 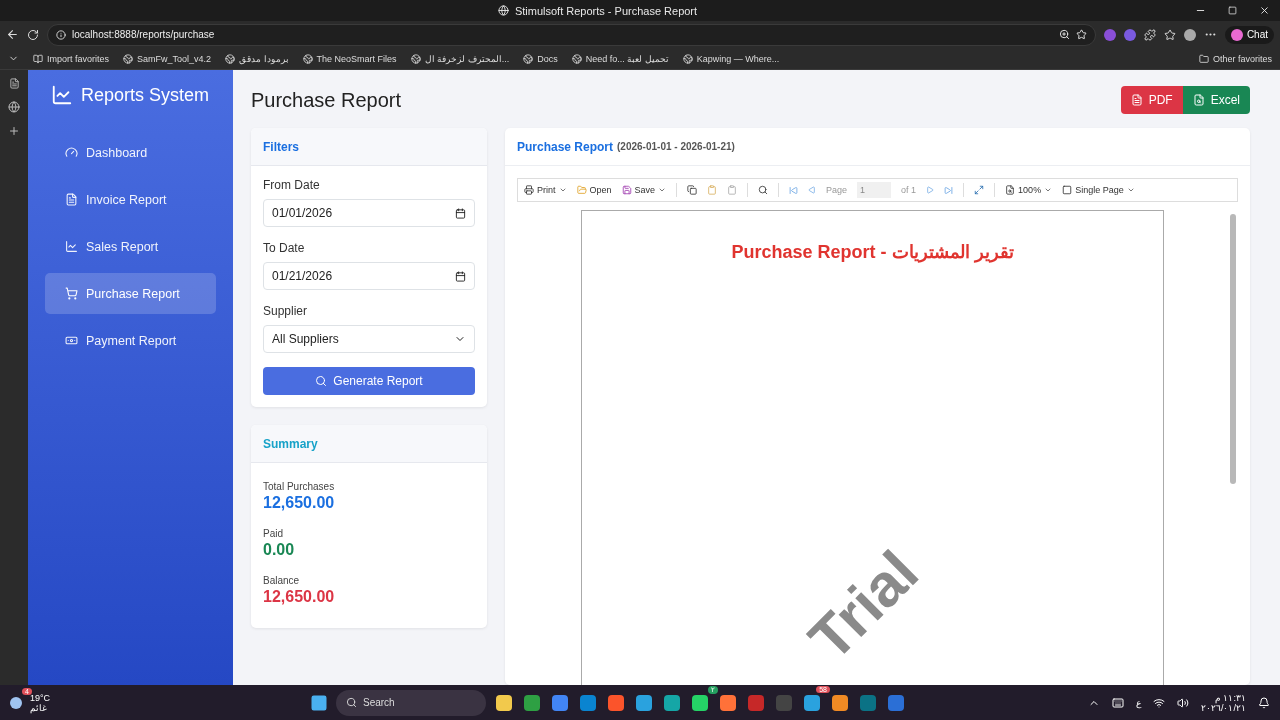 I want to click on chat-button: Chat, so click(x=1249, y=34).